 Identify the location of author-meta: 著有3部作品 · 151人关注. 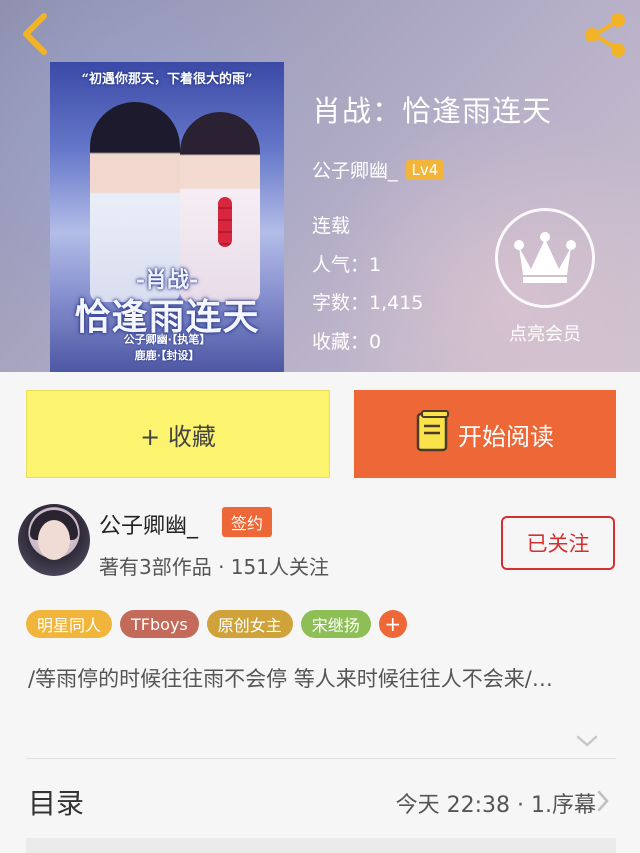
(214, 567).